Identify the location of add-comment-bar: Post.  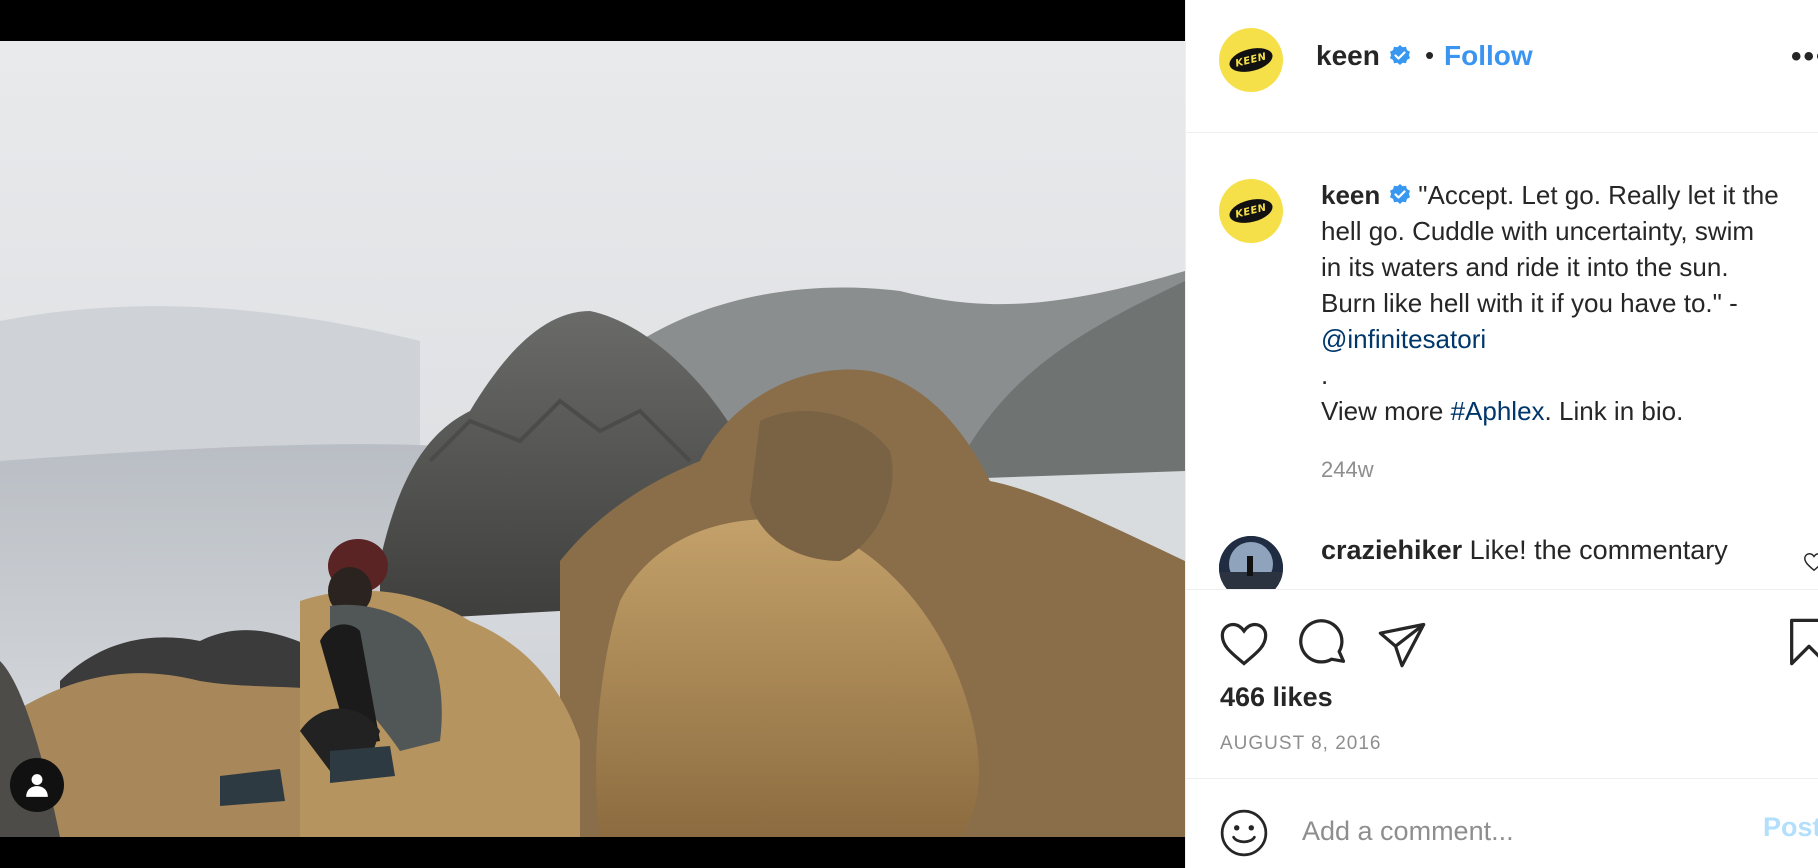
(1502, 823).